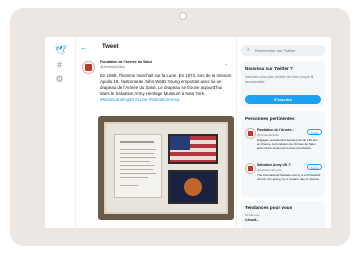 Image resolution: width=360 pixels, height=254 pixels. I want to click on search-input: ⌕ Rechercher sur Twitter, so click(283, 50).